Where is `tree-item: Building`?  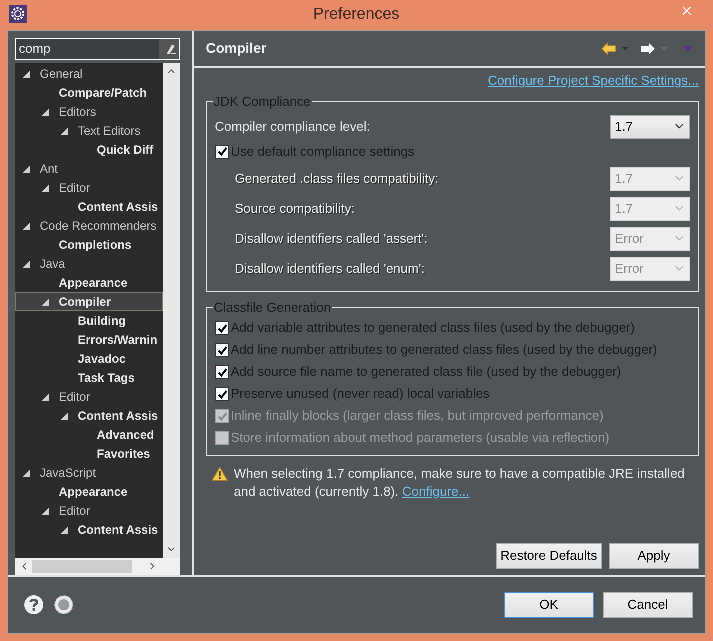 tree-item: Building is located at coordinates (89, 320).